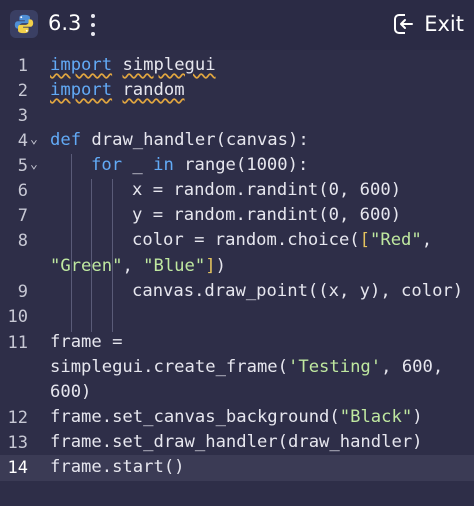 Image resolution: width=474 pixels, height=506 pixels. Describe the element at coordinates (174, 266) in the screenshot. I see `code-token-string: "Blue"` at that location.